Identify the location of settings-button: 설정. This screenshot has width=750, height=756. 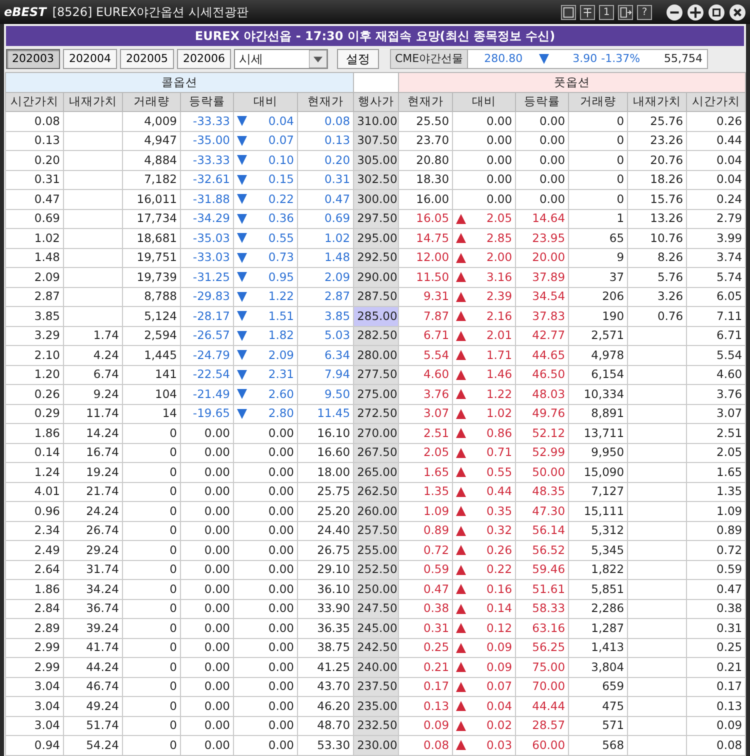
(358, 59).